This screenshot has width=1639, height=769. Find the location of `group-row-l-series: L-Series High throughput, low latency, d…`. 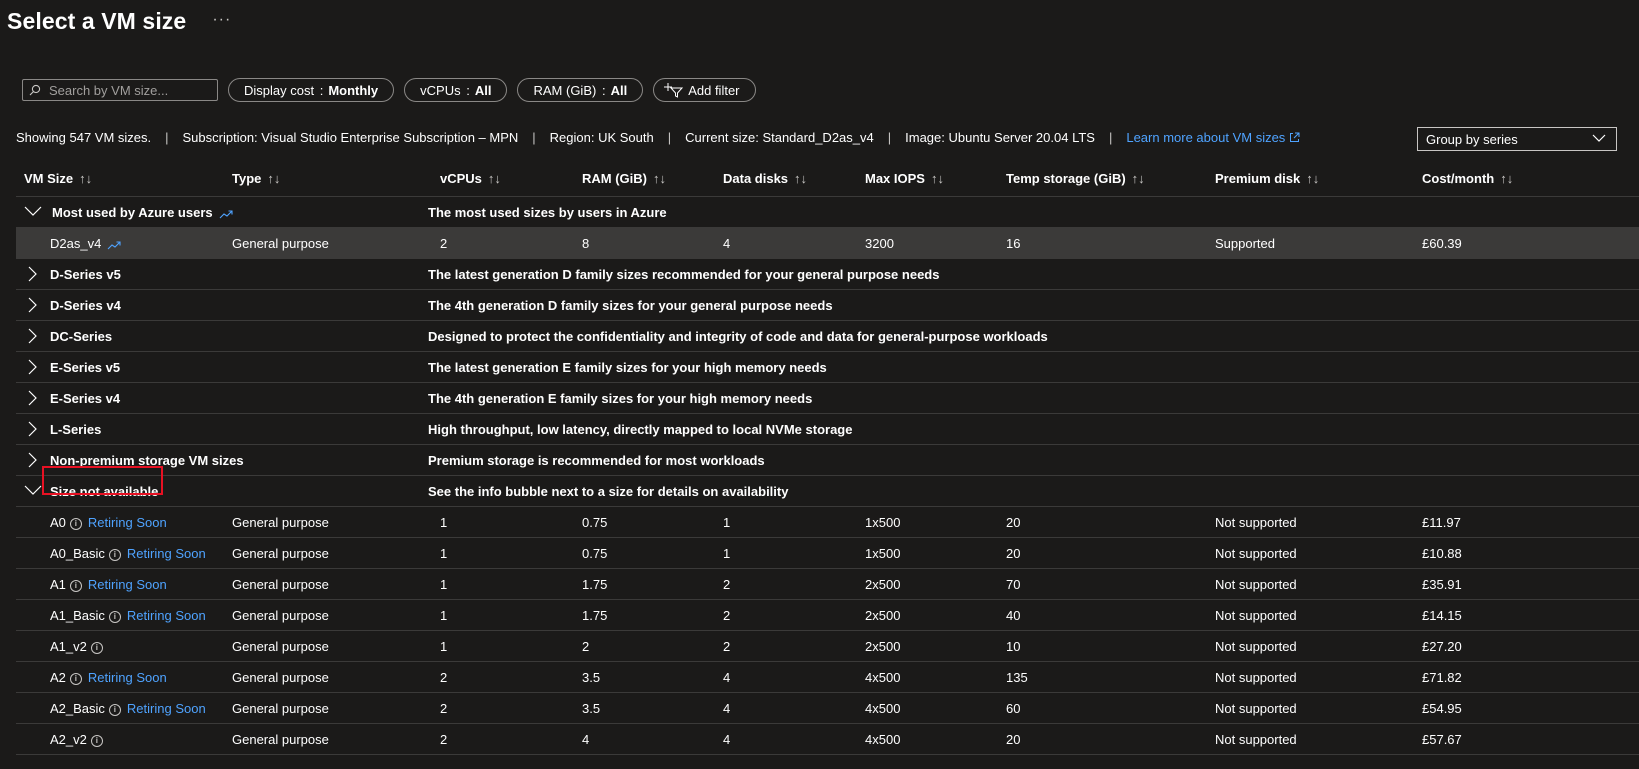

group-row-l-series: L-Series High throughput, low latency, d… is located at coordinates (827, 429).